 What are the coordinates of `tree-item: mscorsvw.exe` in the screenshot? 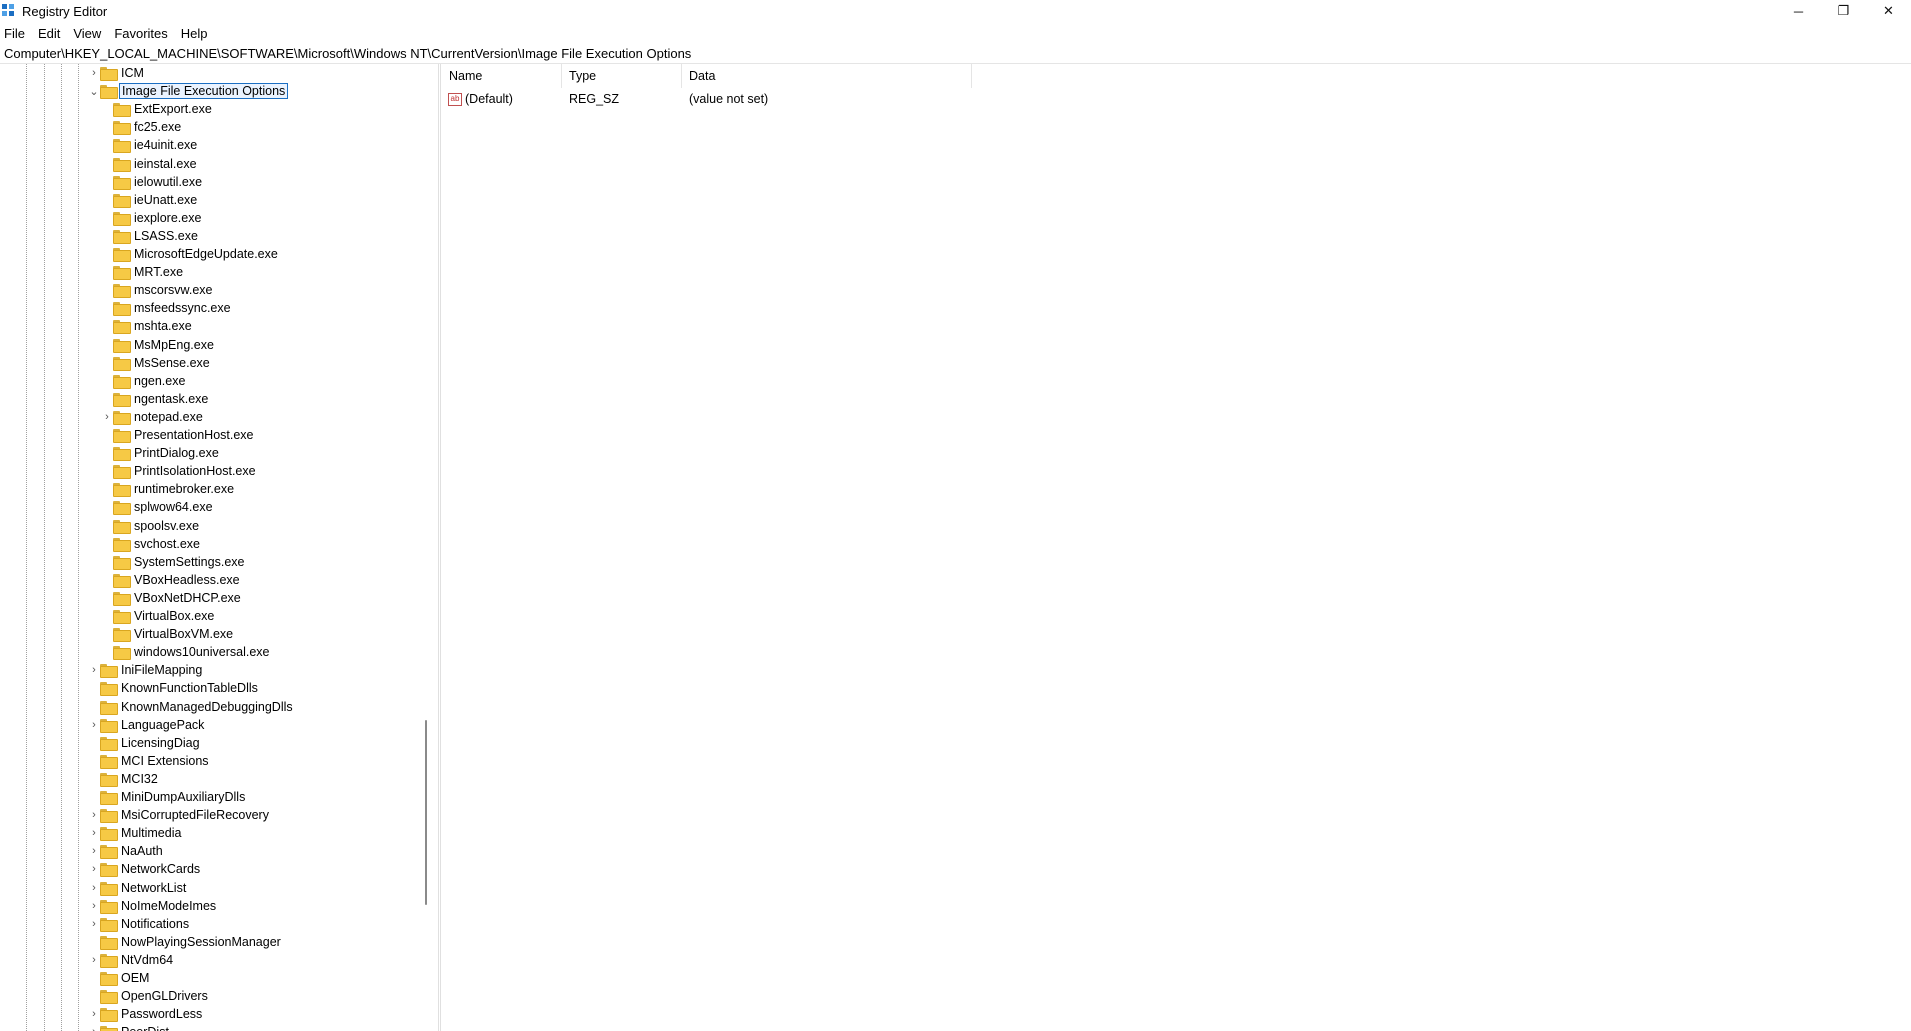 It's located at (158, 290).